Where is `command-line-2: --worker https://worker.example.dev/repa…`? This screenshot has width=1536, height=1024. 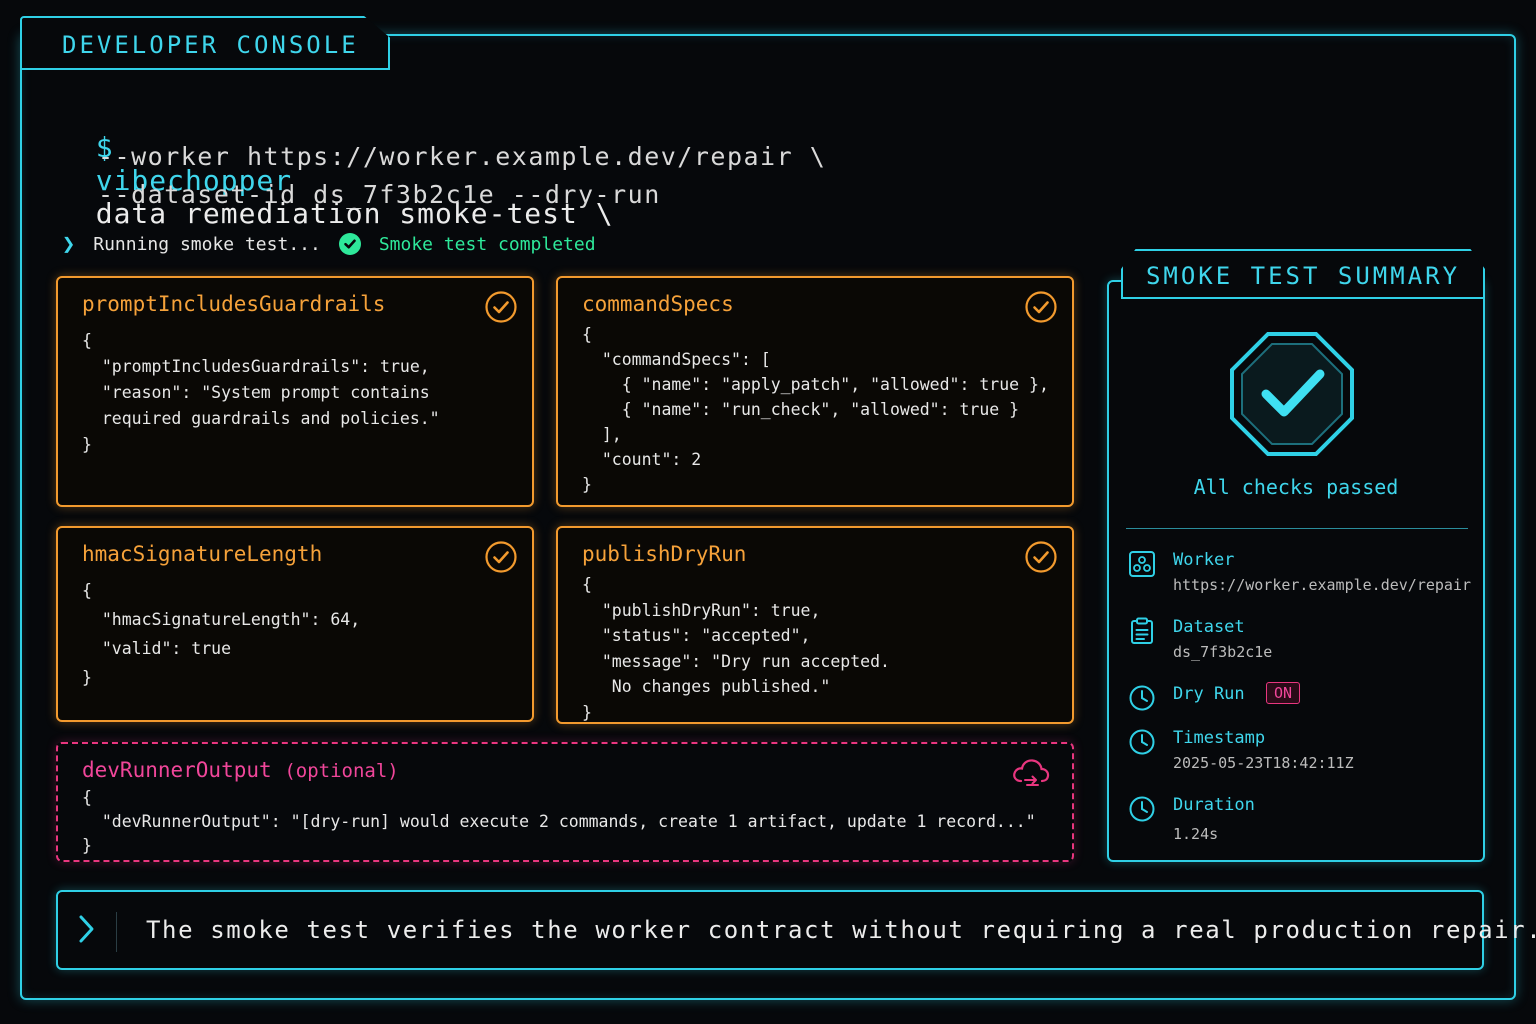 command-line-2: --worker https://worker.example.dev/repa… is located at coordinates (462, 156).